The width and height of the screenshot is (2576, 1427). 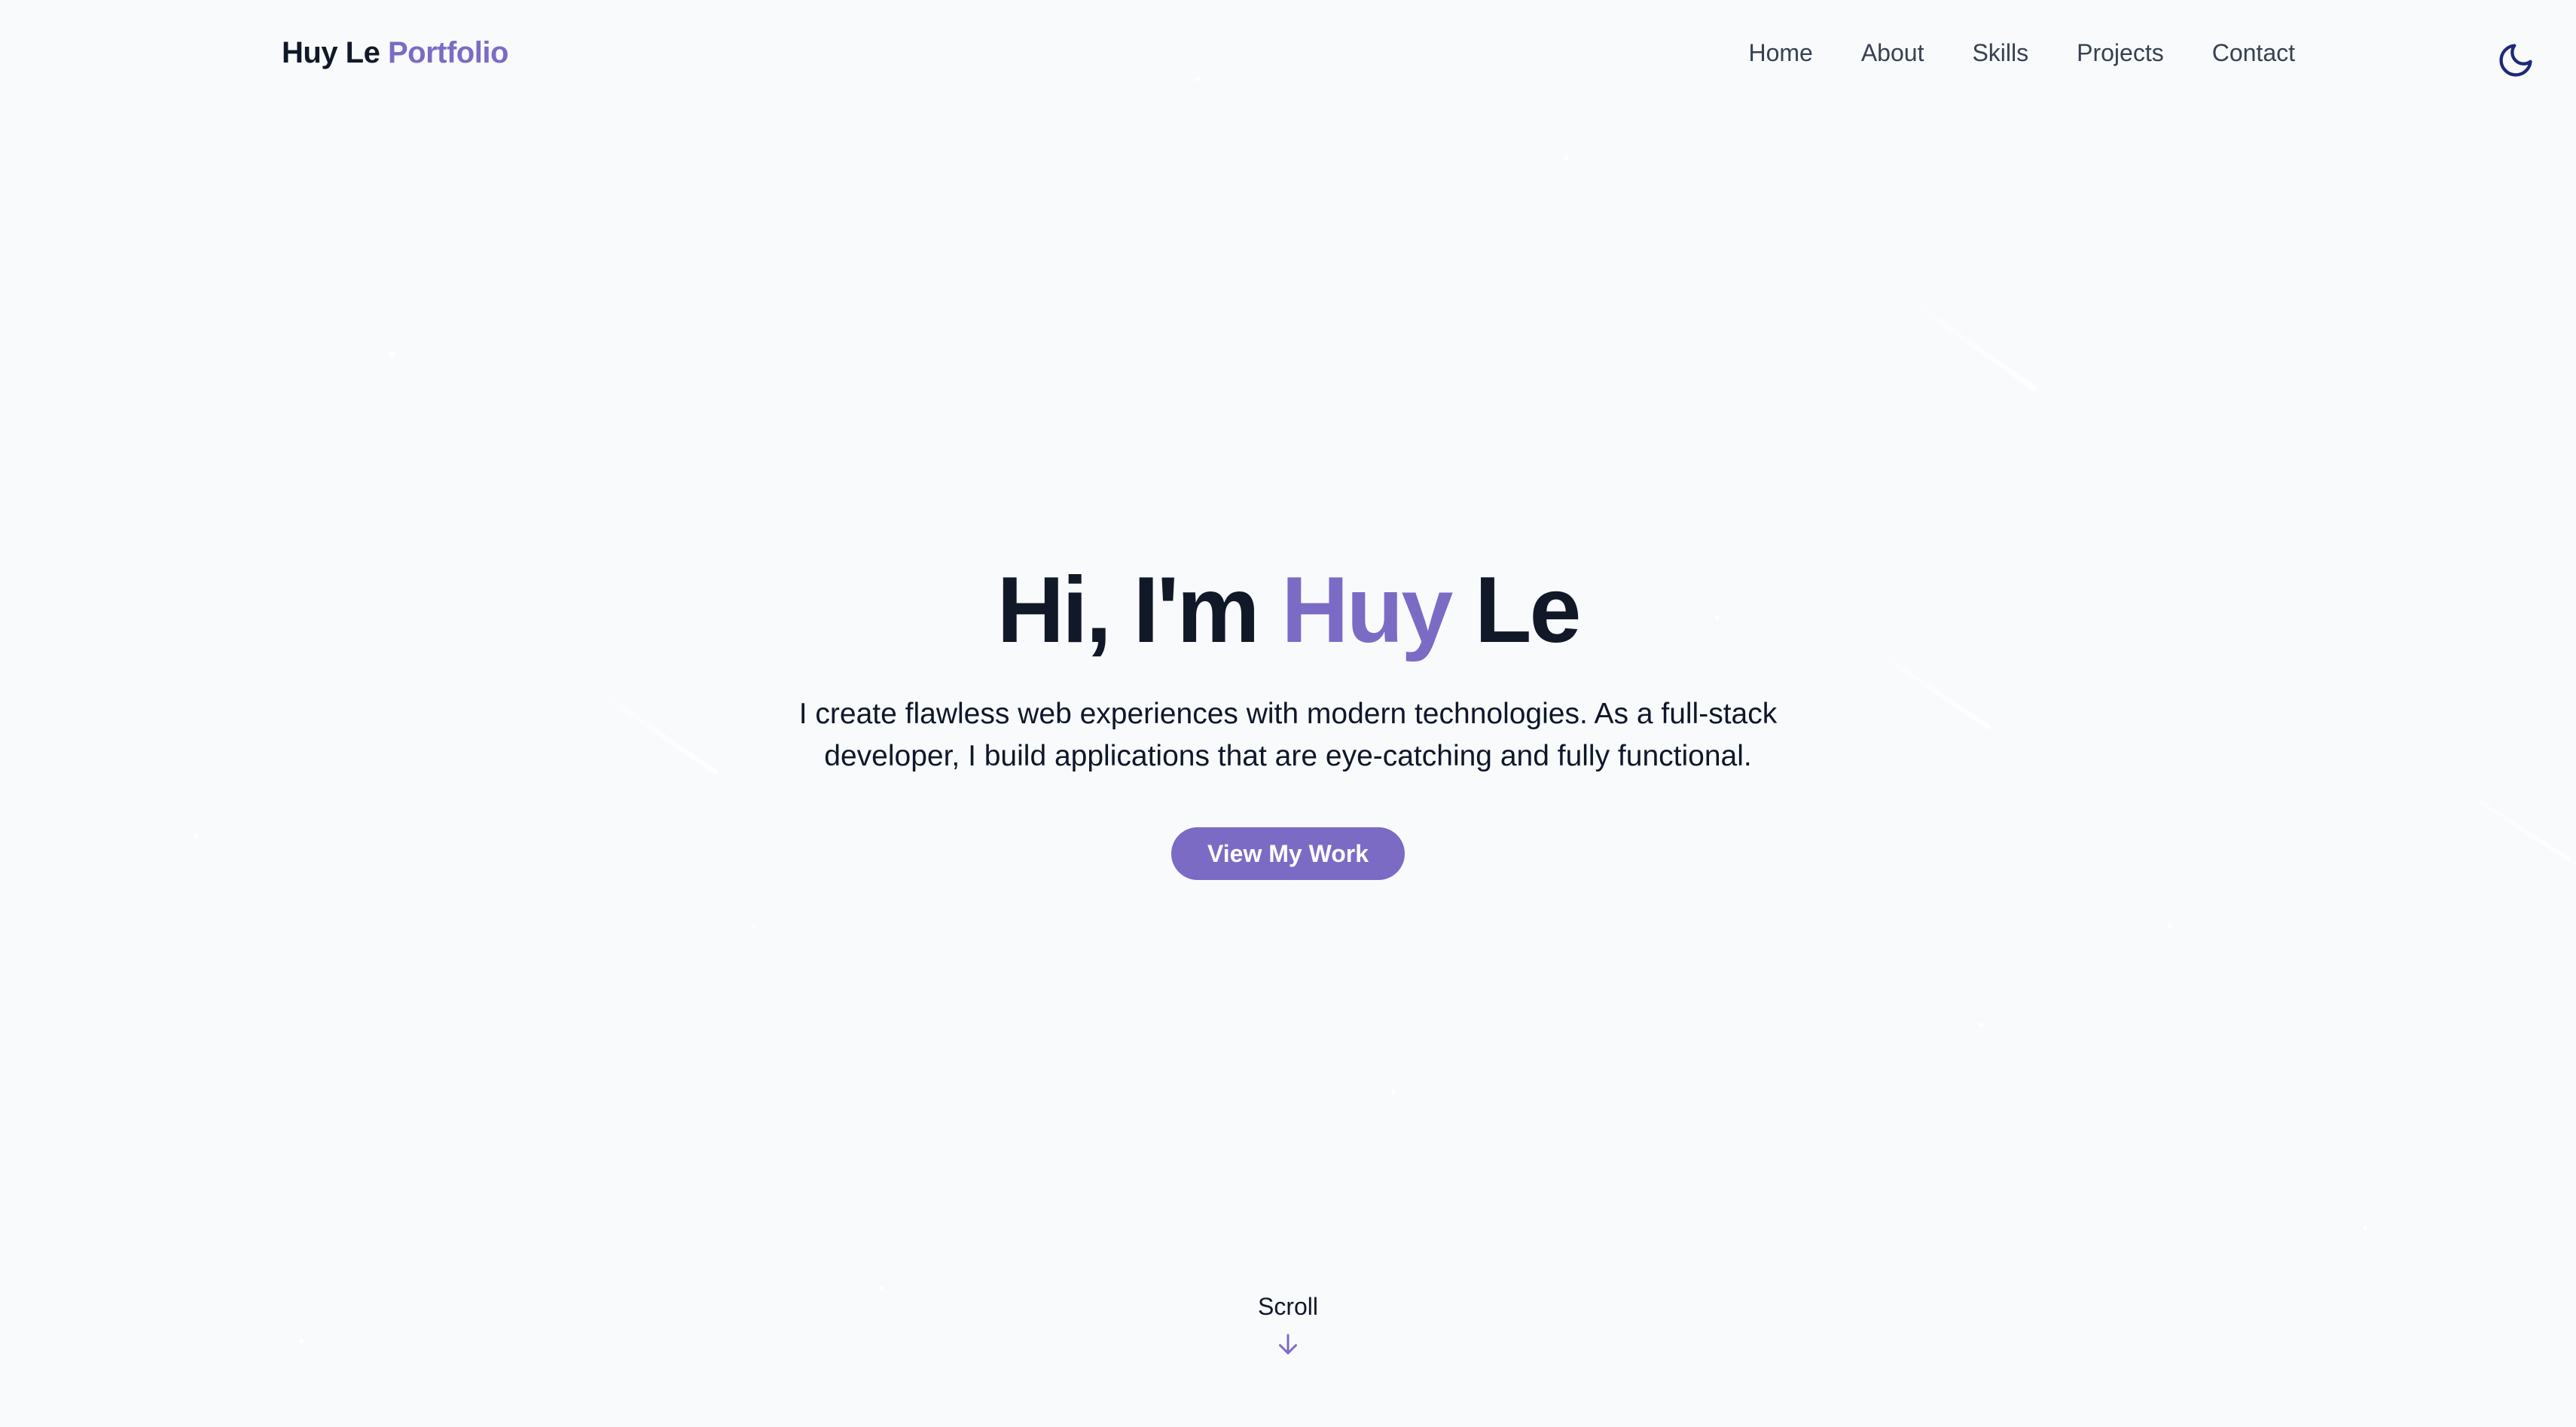 What do you see at coordinates (448, 52) in the screenshot?
I see `logo-accent: Portfolio` at bounding box center [448, 52].